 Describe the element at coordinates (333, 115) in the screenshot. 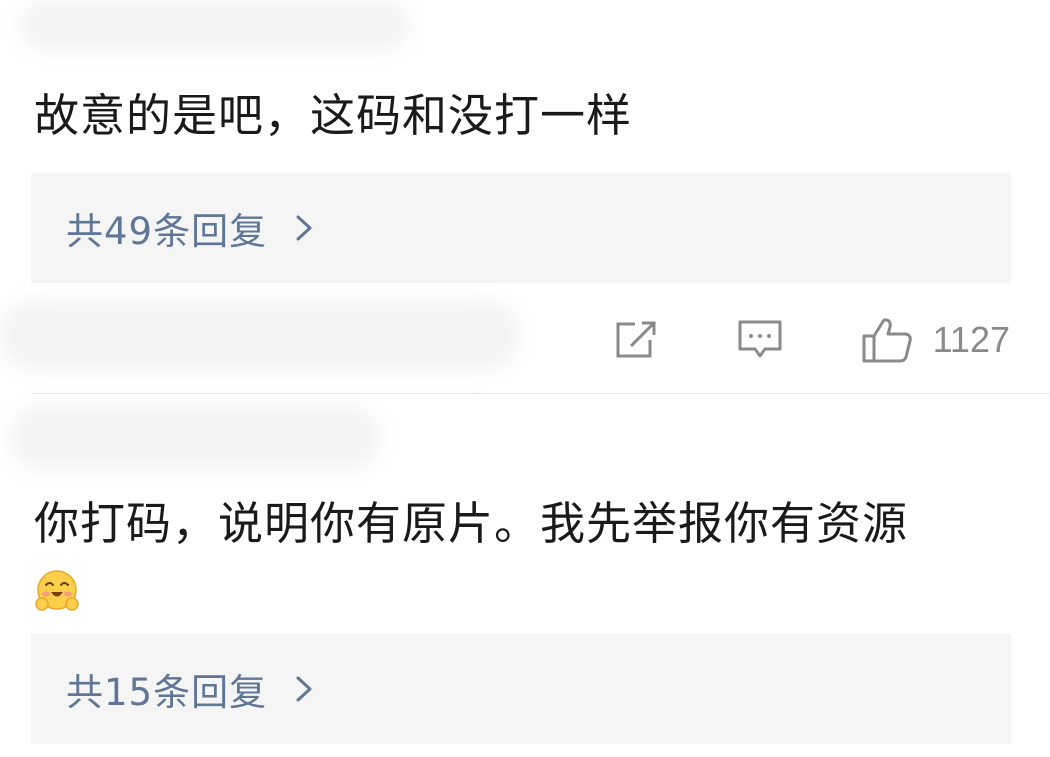

I see `comment-text: 故意的是吧，这码和没打一样` at that location.